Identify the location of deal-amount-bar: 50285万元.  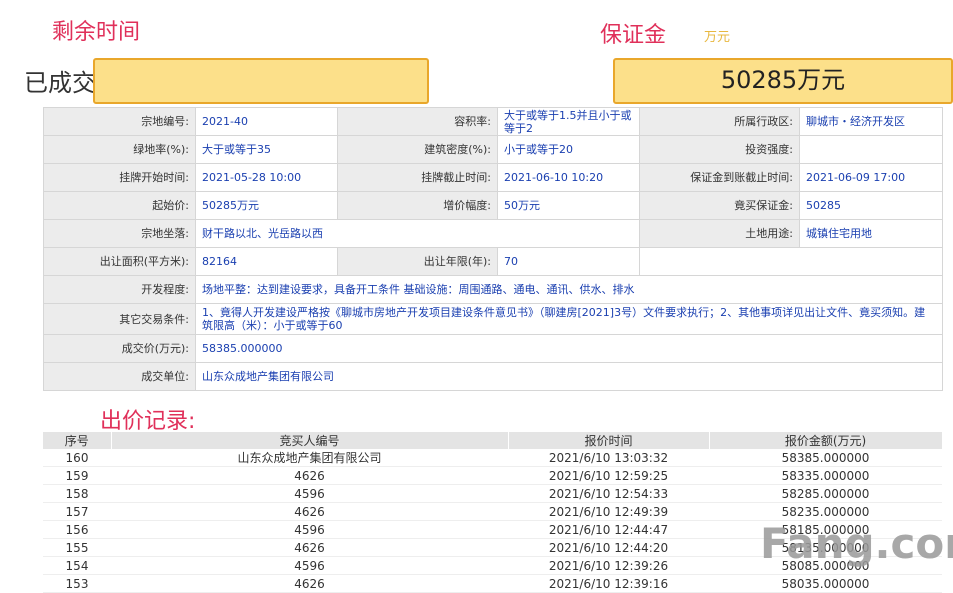
(783, 81).